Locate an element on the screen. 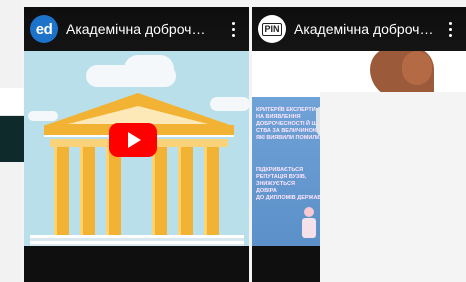  slide-line: ДОВІРА is located at coordinates (266, 191).